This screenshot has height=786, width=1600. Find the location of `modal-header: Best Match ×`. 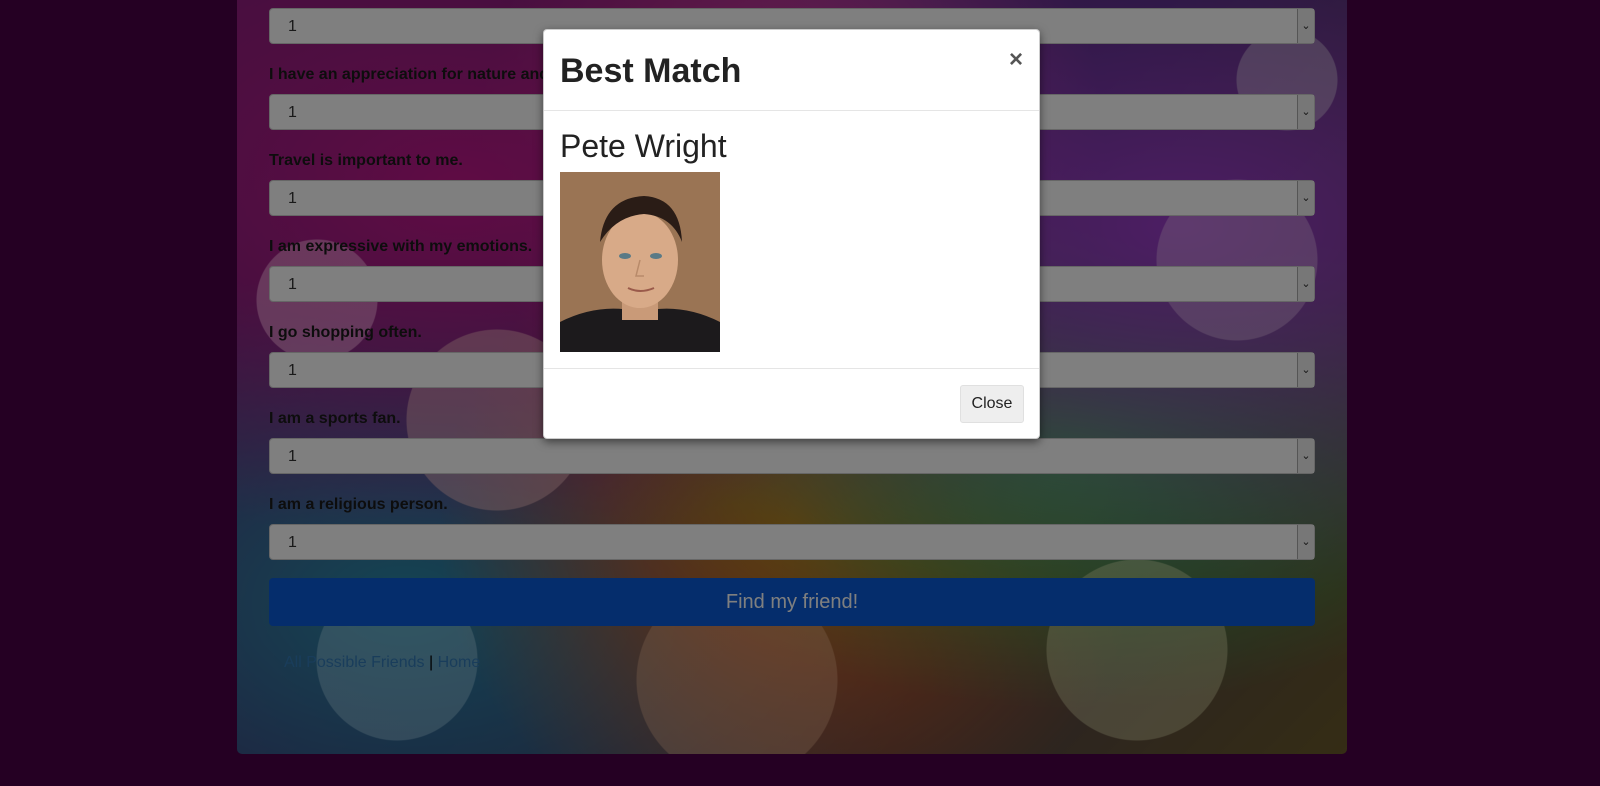

modal-header: Best Match × is located at coordinates (791, 70).